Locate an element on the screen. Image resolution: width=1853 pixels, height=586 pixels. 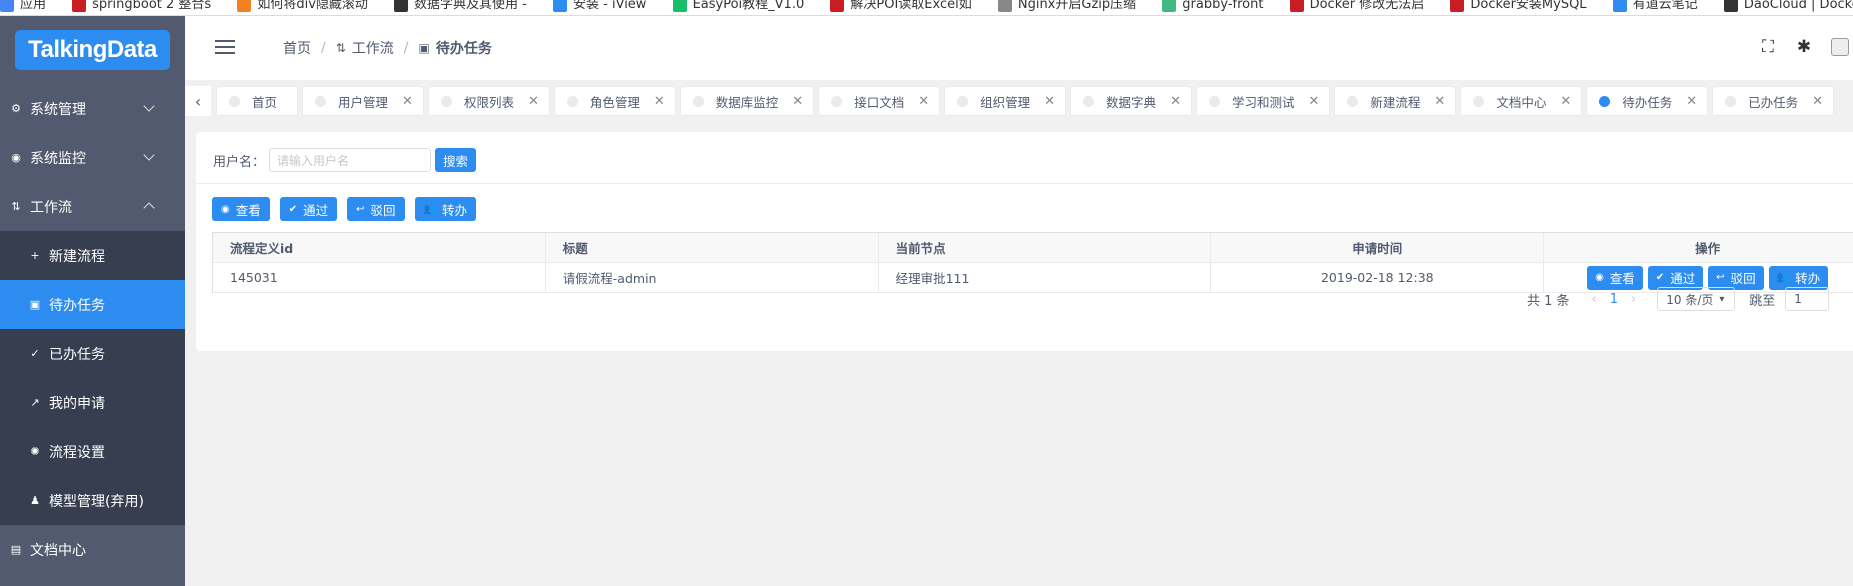
tag-api-docs: 接口文档 ✕ is located at coordinates (879, 101).